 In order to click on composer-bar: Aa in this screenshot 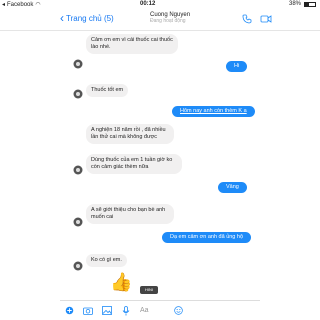, I will do `click(160, 310)`.